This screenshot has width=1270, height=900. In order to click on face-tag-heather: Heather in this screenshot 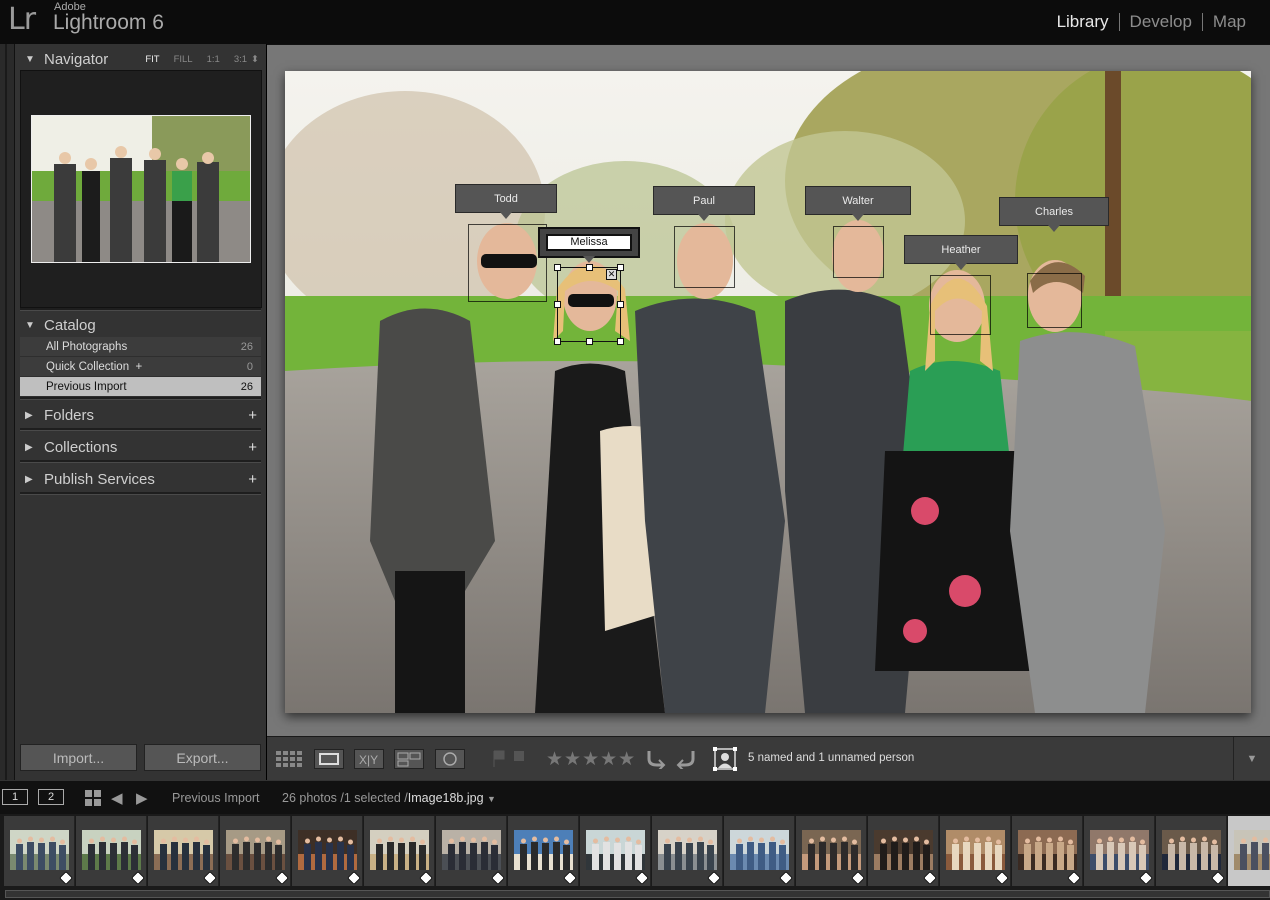, I will do `click(961, 252)`.